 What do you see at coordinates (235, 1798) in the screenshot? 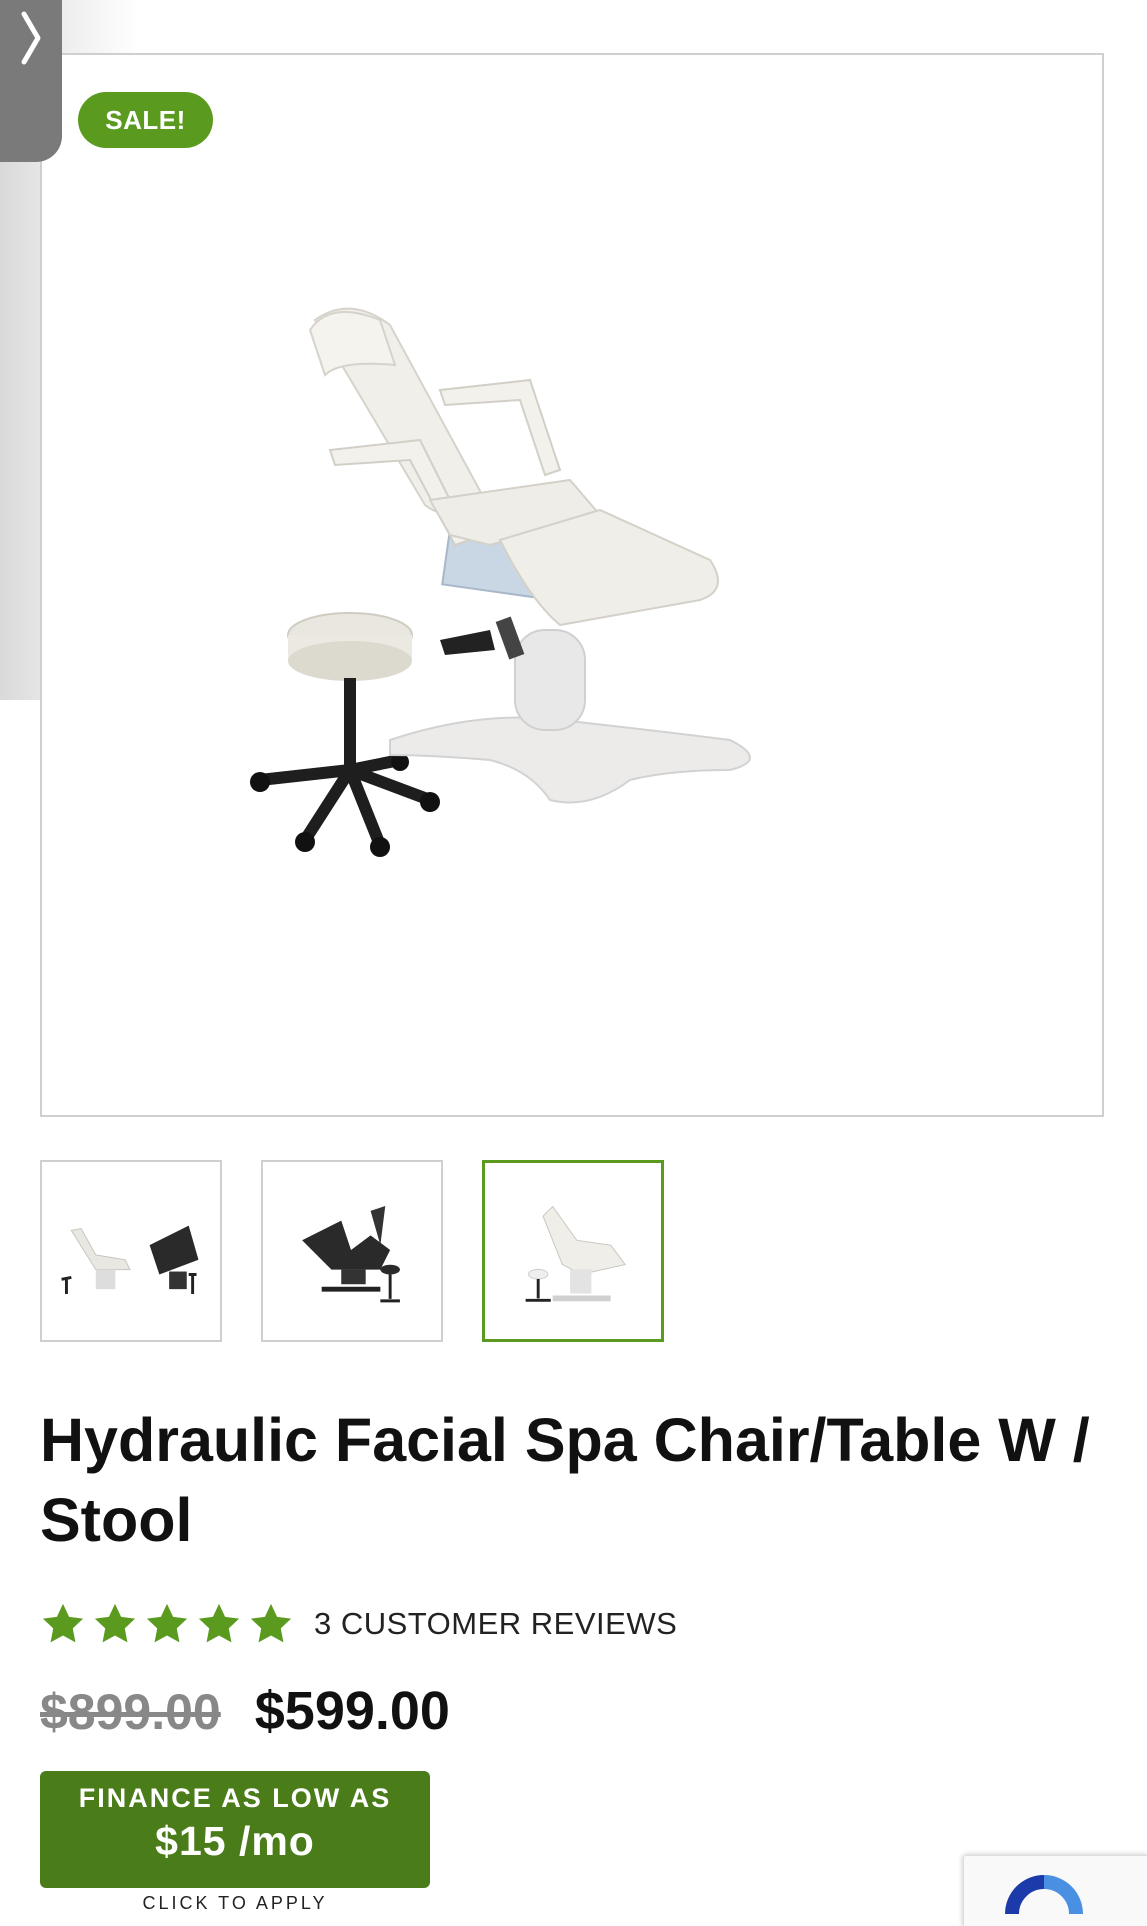
I see `finance-label: FINANCE AS LOW AS` at bounding box center [235, 1798].